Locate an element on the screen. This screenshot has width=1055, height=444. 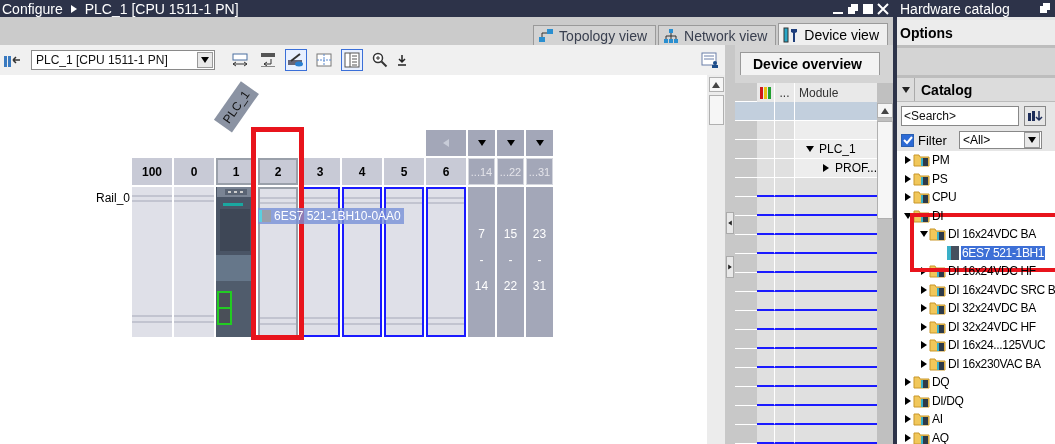
slot-number: 100 is located at coordinates (152, 171).